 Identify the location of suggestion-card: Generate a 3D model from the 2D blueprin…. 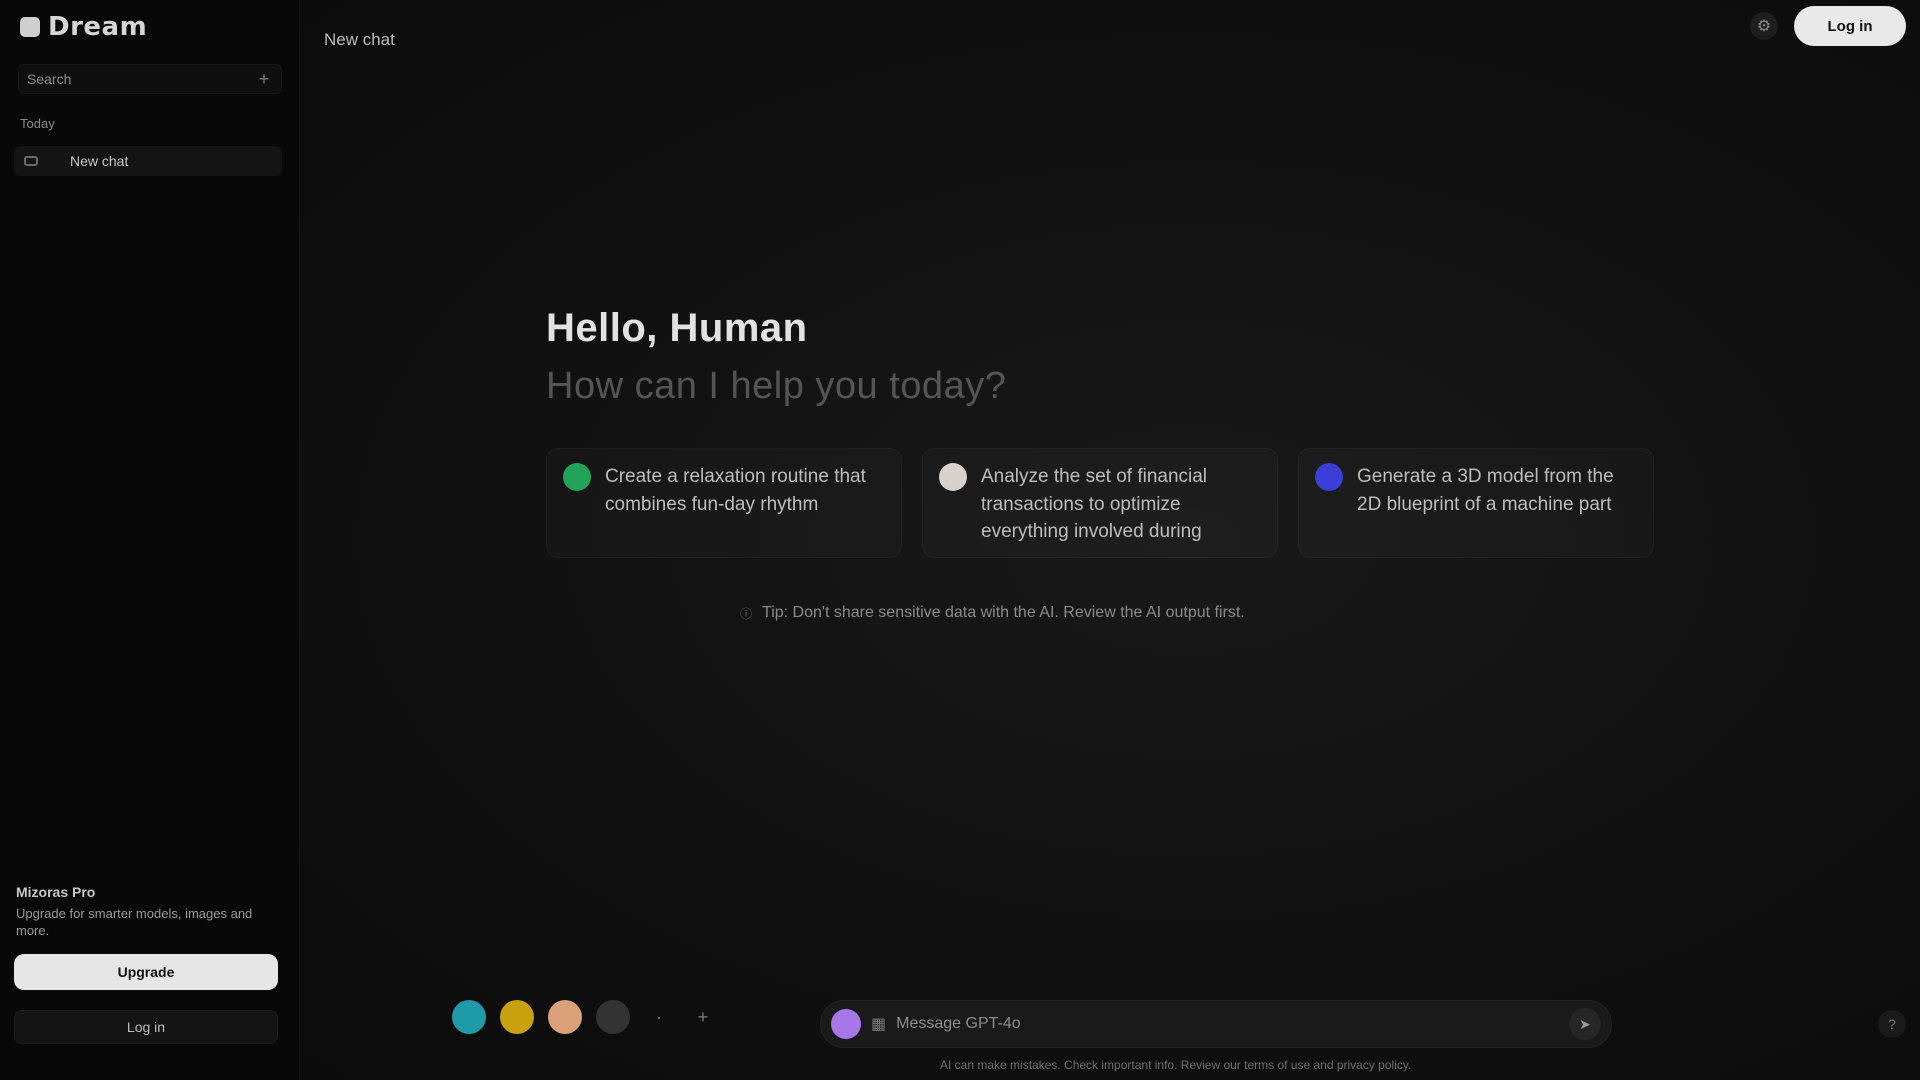
(1476, 503).